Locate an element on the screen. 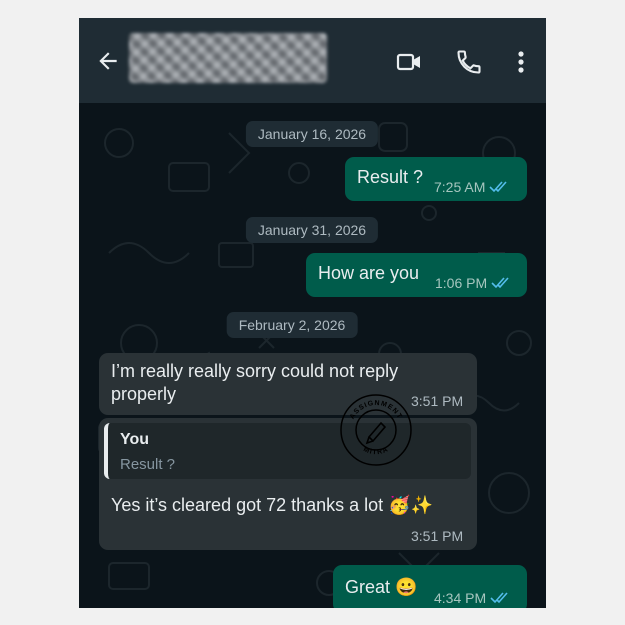  party-sparkles-emoji: 🥳✨ is located at coordinates (411, 505).